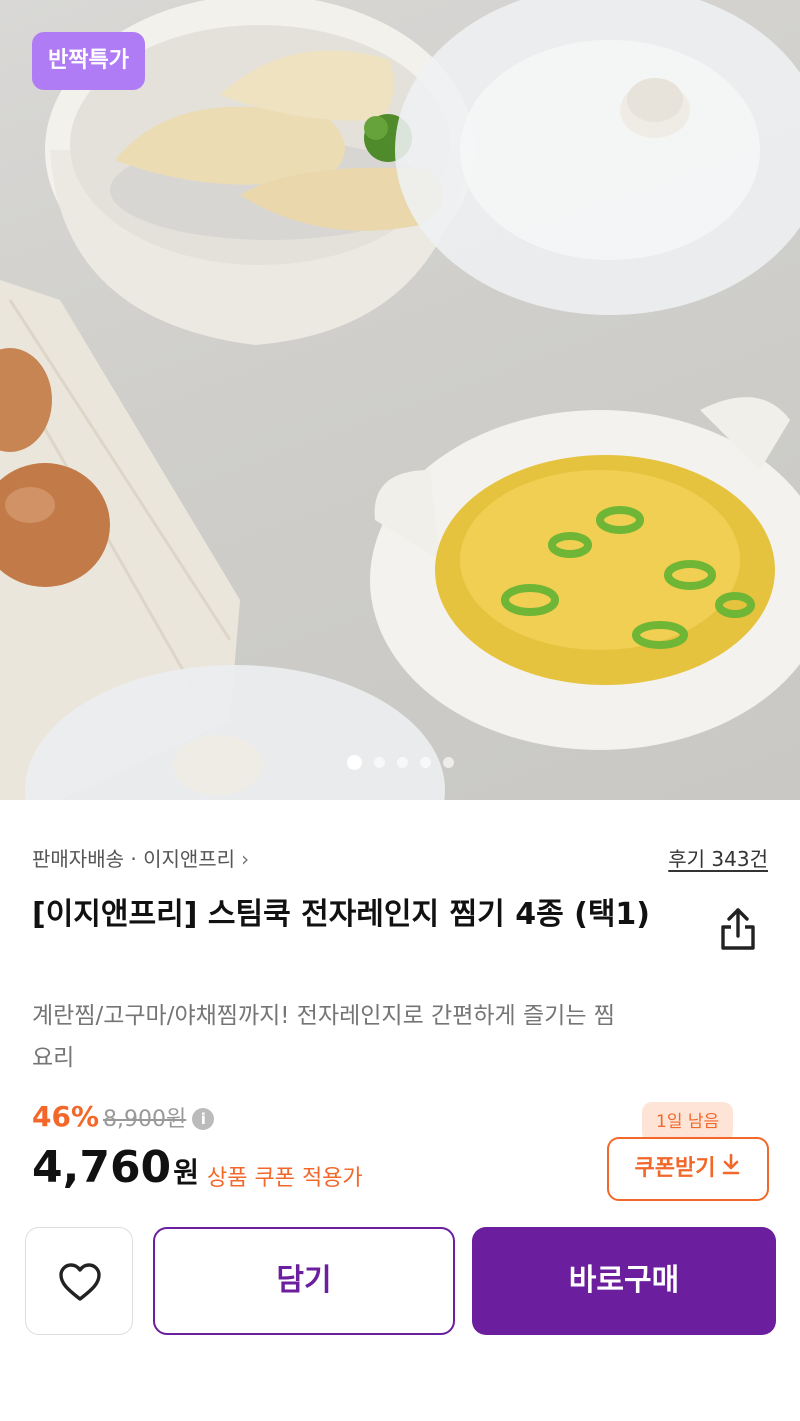 The image size is (800, 1421). I want to click on coupon-days-left-tooltip: 1일 남음, so click(688, 1126).